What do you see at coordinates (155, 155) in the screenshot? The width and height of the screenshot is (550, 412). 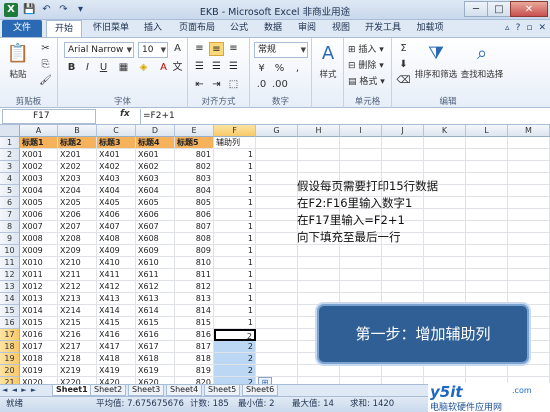 I see `table-cell: X601` at bounding box center [155, 155].